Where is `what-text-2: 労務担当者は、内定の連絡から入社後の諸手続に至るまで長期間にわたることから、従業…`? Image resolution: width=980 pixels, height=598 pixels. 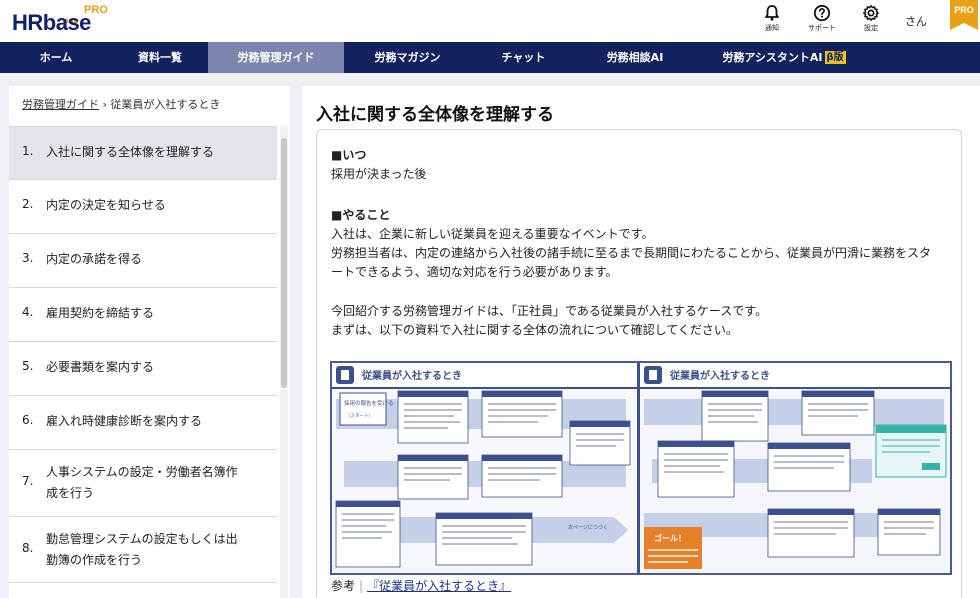
what-text-2: 労務担当者は、内定の連絡から入社後の諸手続に至るまで長期間にわたることから、従業… is located at coordinates (631, 253).